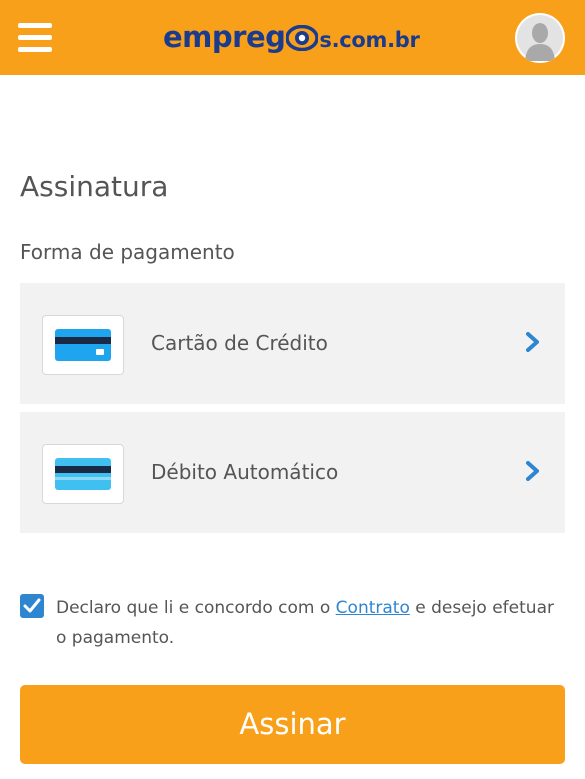 The width and height of the screenshot is (585, 779). I want to click on debit-card-icon-box, so click(83, 474).